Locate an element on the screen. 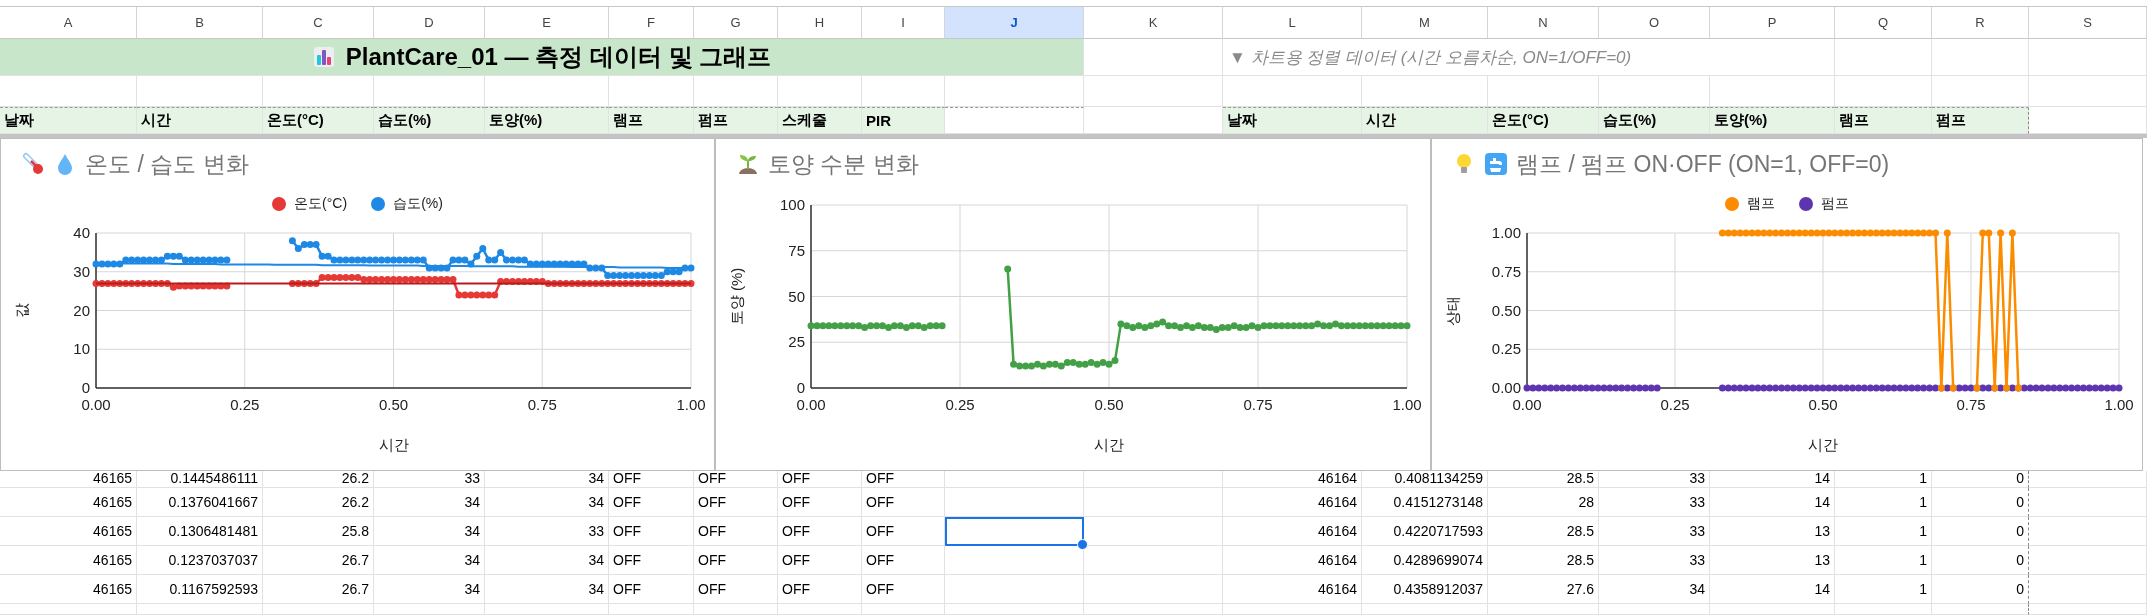  legend-label: 습도(%) is located at coordinates (418, 204).